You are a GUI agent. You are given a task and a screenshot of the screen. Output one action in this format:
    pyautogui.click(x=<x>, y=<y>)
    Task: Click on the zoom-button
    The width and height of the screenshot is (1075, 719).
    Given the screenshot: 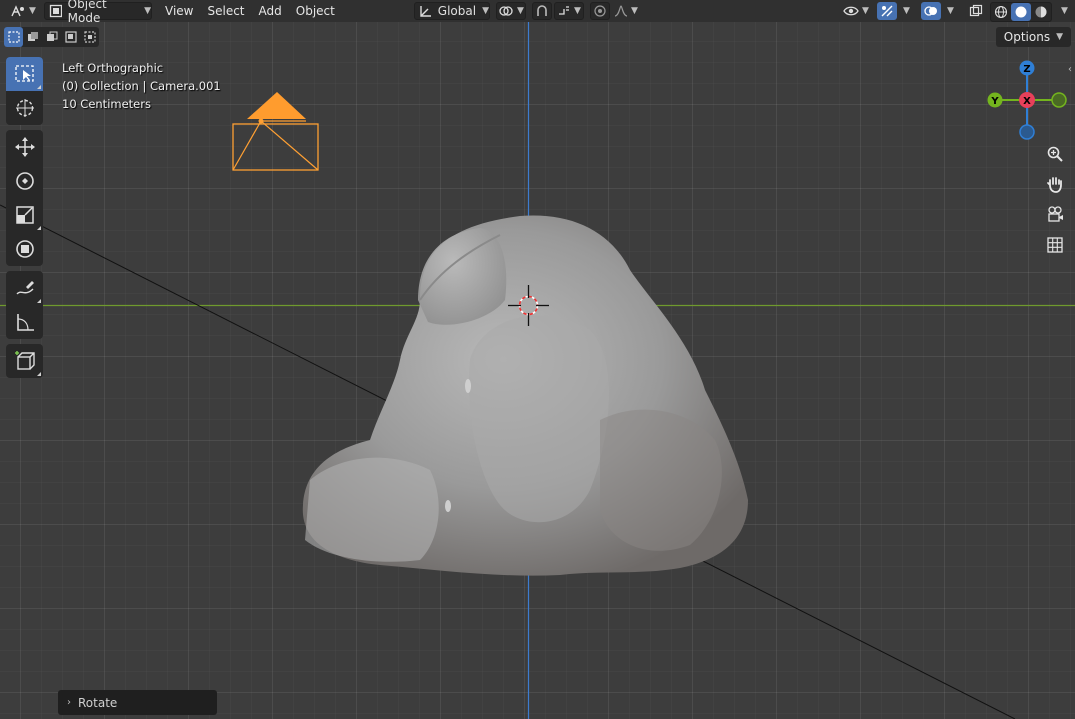 What is the action you would take?
    pyautogui.click(x=1055, y=154)
    